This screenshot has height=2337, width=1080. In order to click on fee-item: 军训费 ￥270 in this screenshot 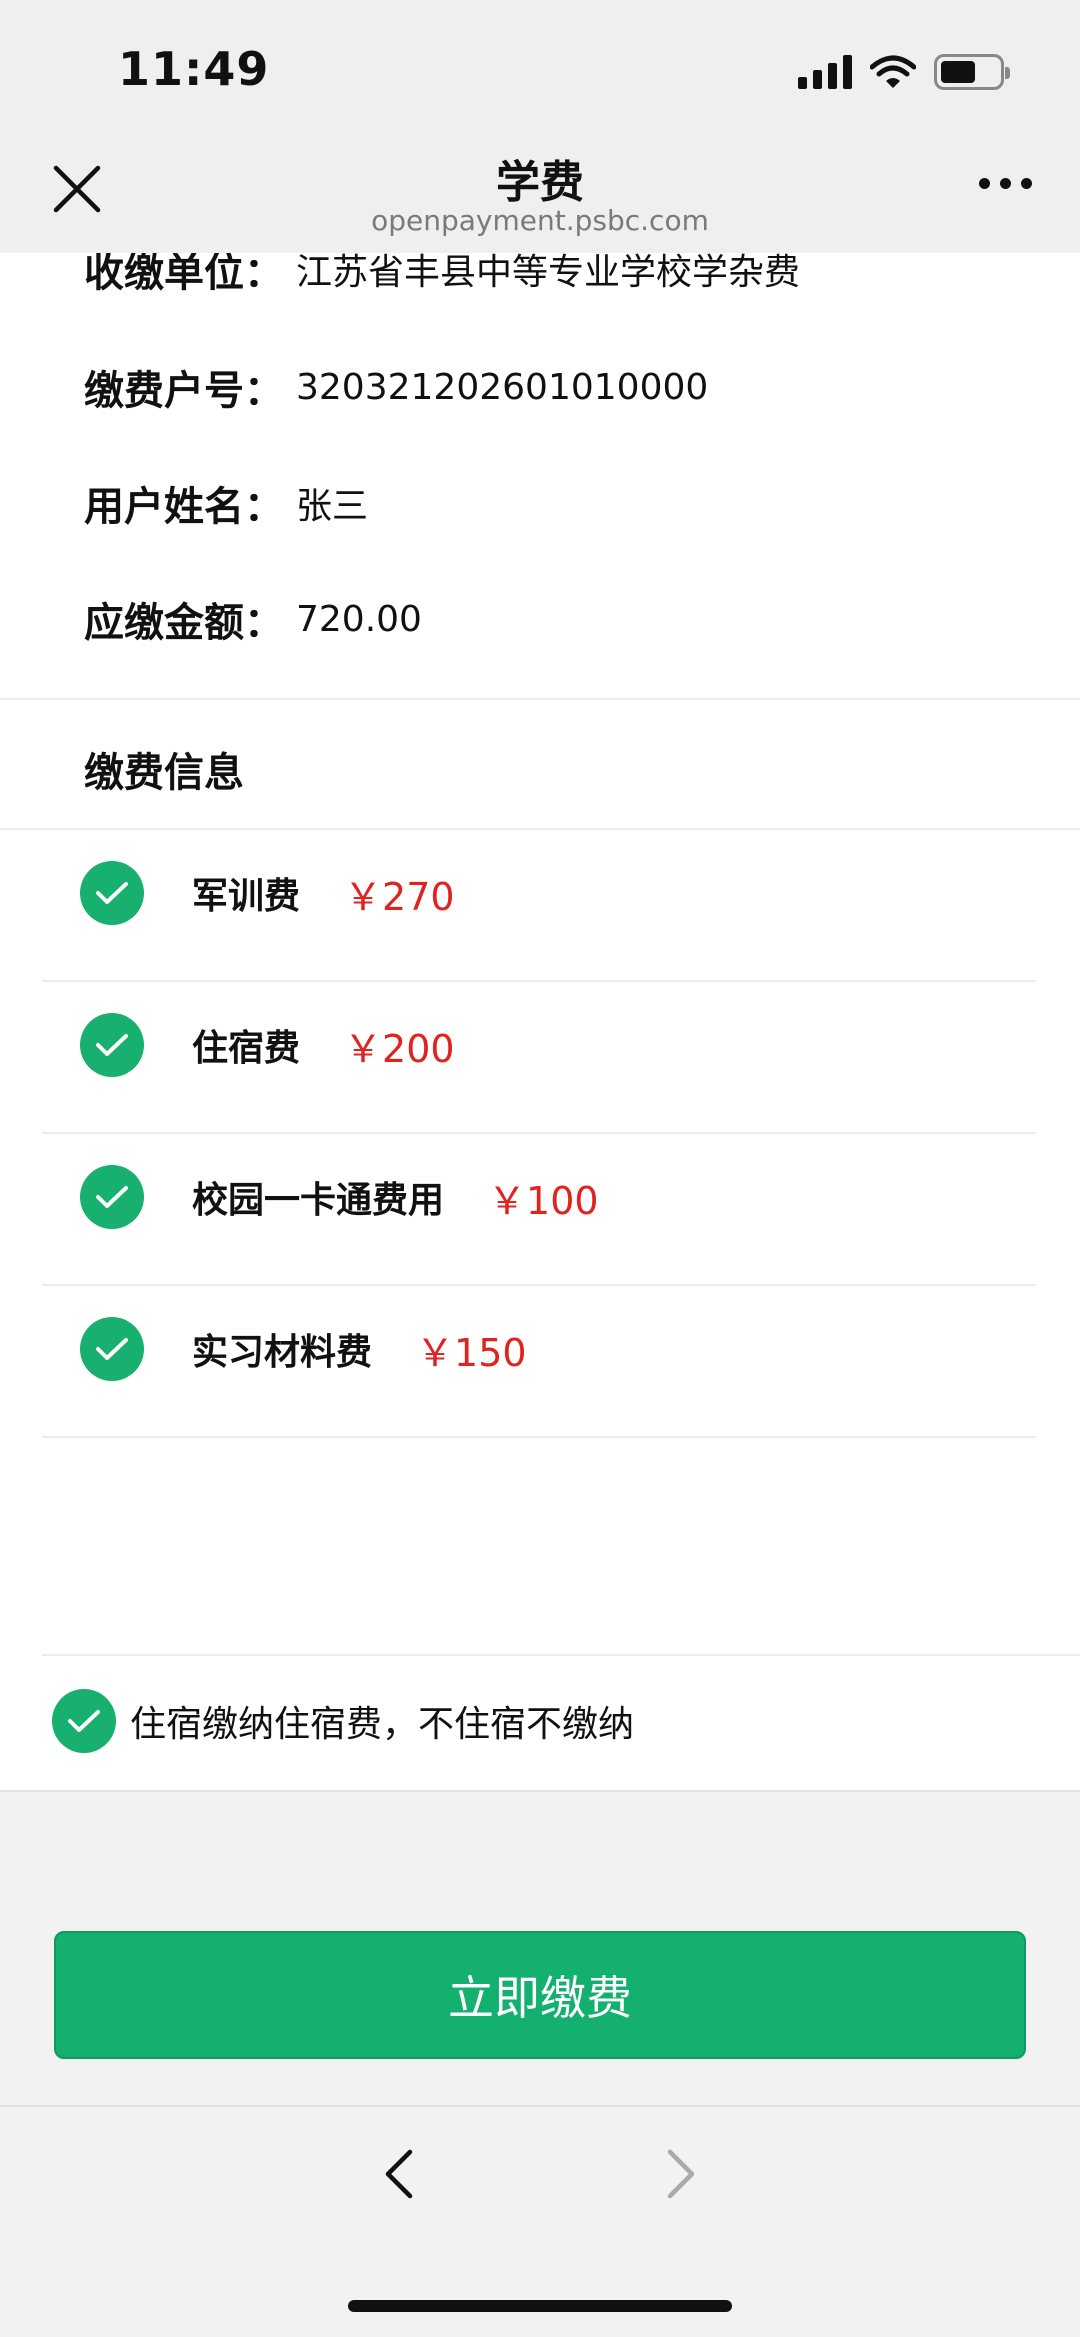, I will do `click(267, 893)`.